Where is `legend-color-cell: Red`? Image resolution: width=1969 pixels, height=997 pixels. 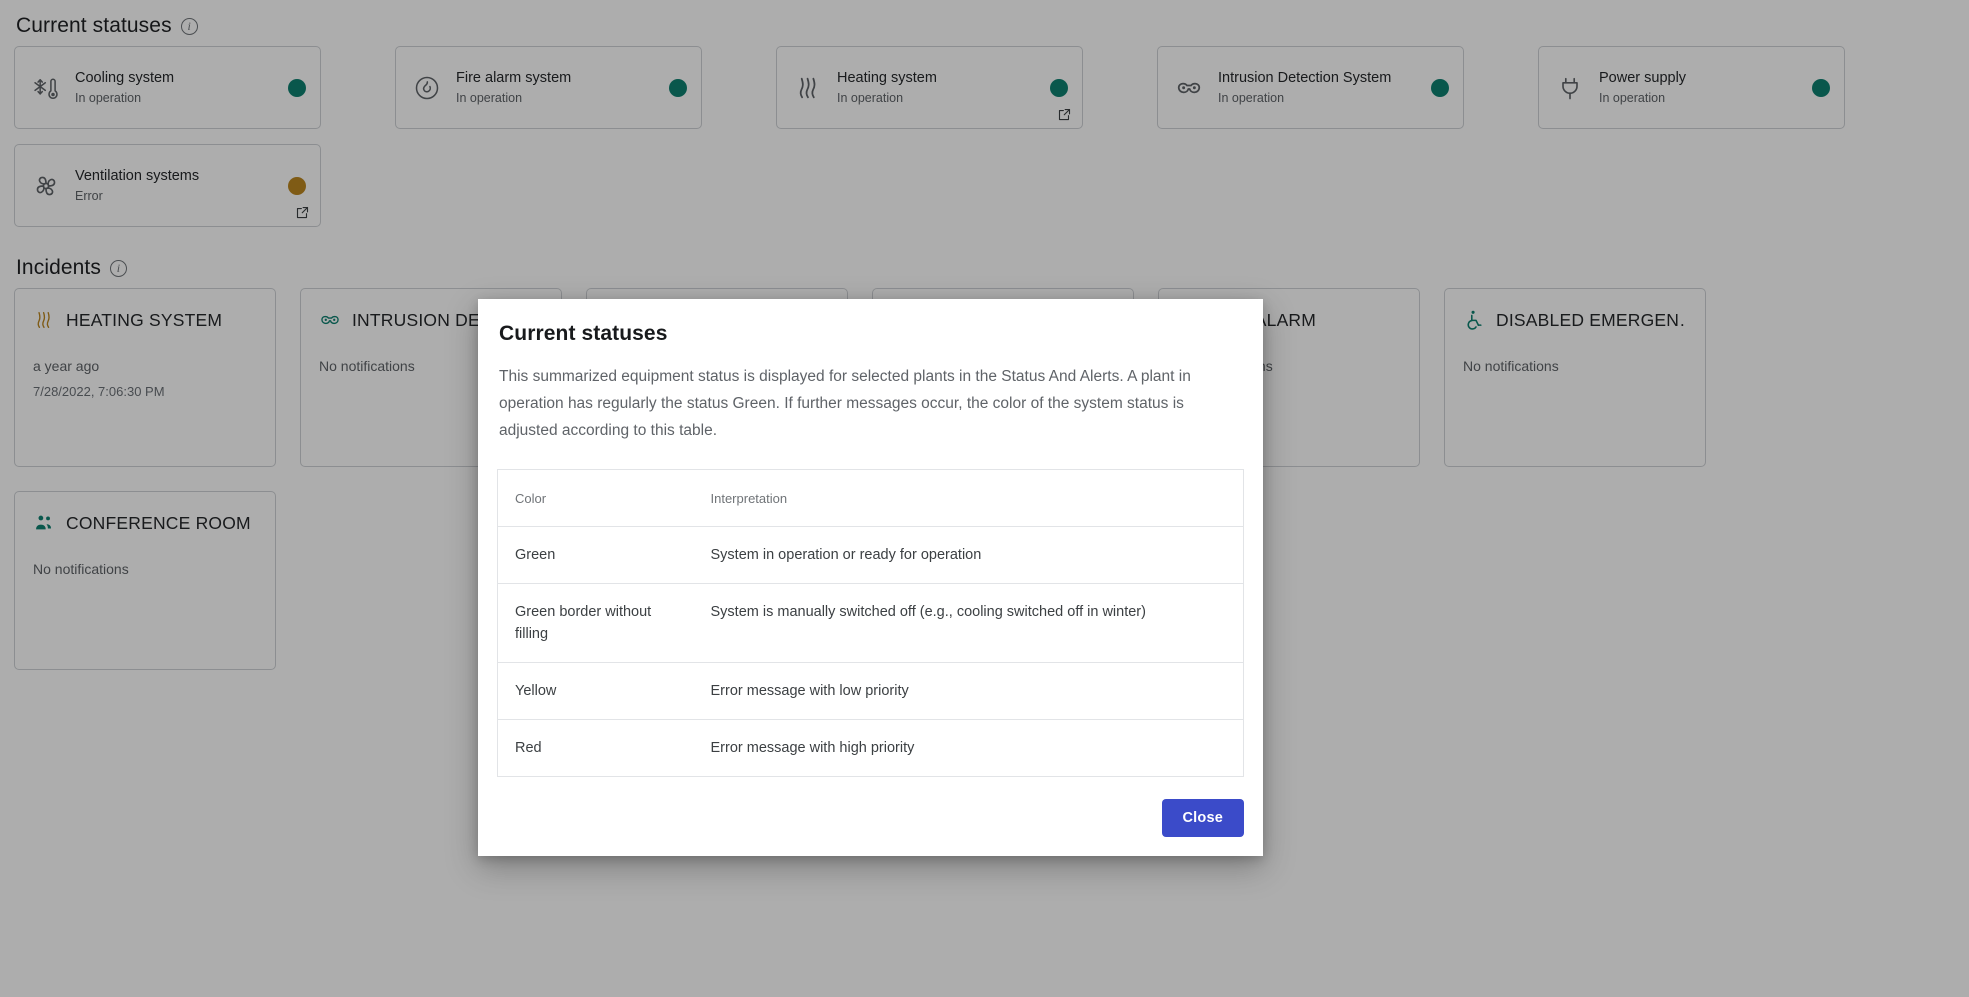 legend-color-cell: Red is located at coordinates (528, 748).